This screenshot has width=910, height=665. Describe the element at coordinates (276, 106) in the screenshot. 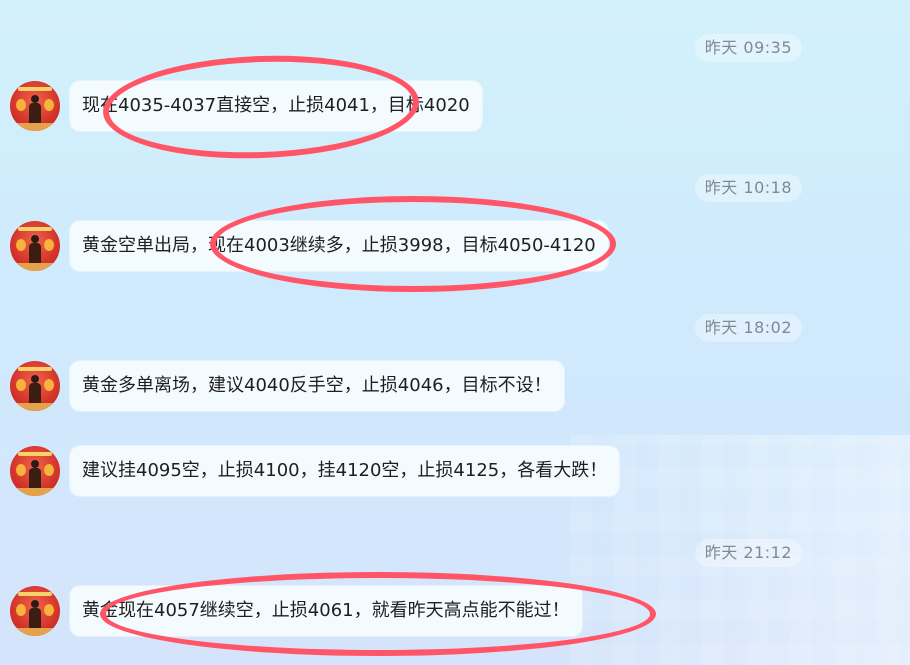

I see `message-bubble: 现在4035-4037直接空，止损4041，目标4020` at that location.